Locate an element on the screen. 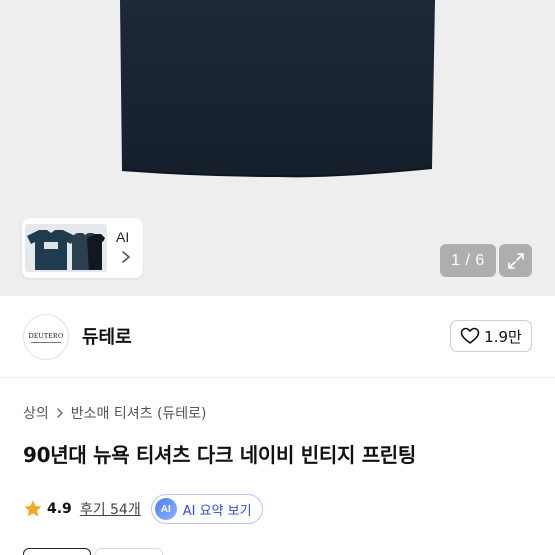 The height and width of the screenshot is (555, 555). heart-icon is located at coordinates (470, 335).